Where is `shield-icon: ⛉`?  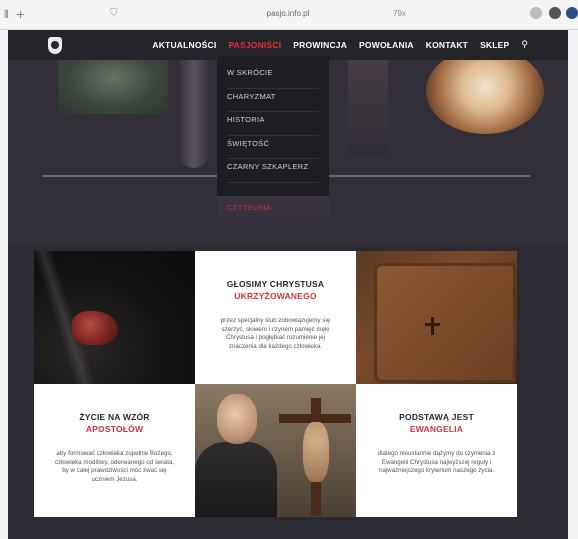
shield-icon: ⛉ is located at coordinates (114, 13).